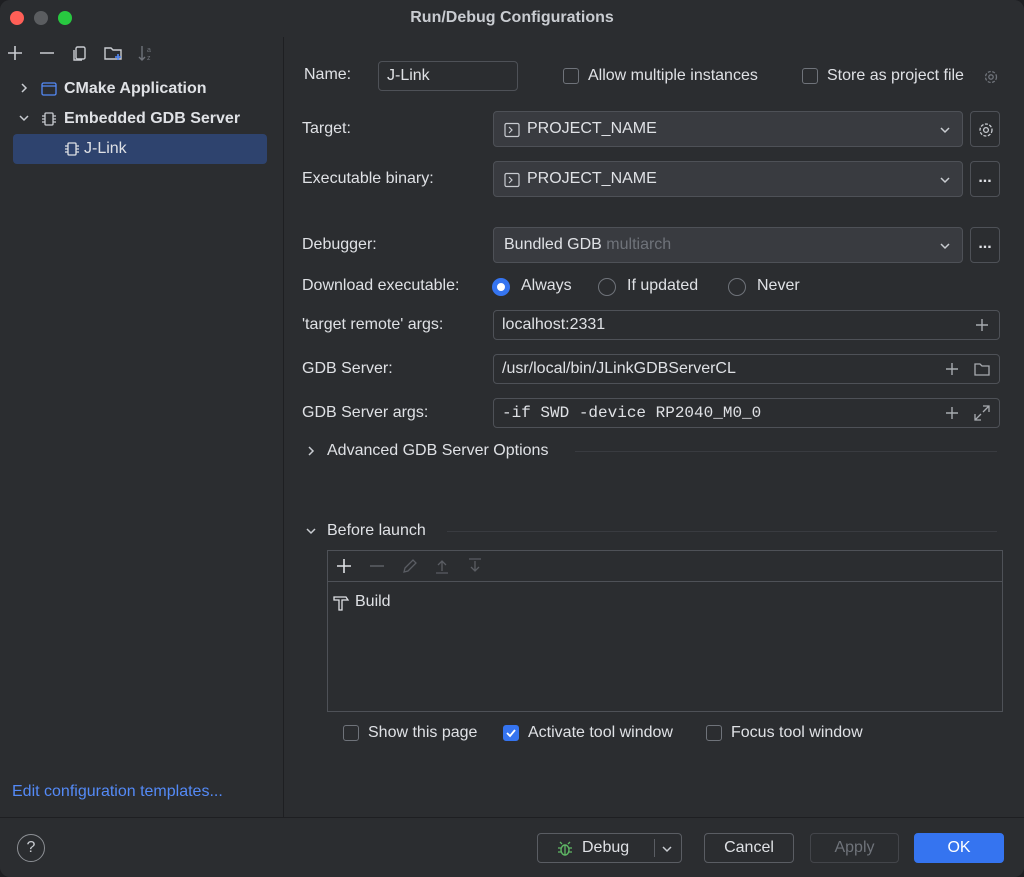  What do you see at coordinates (854, 848) in the screenshot?
I see `apply-button: Apply` at bounding box center [854, 848].